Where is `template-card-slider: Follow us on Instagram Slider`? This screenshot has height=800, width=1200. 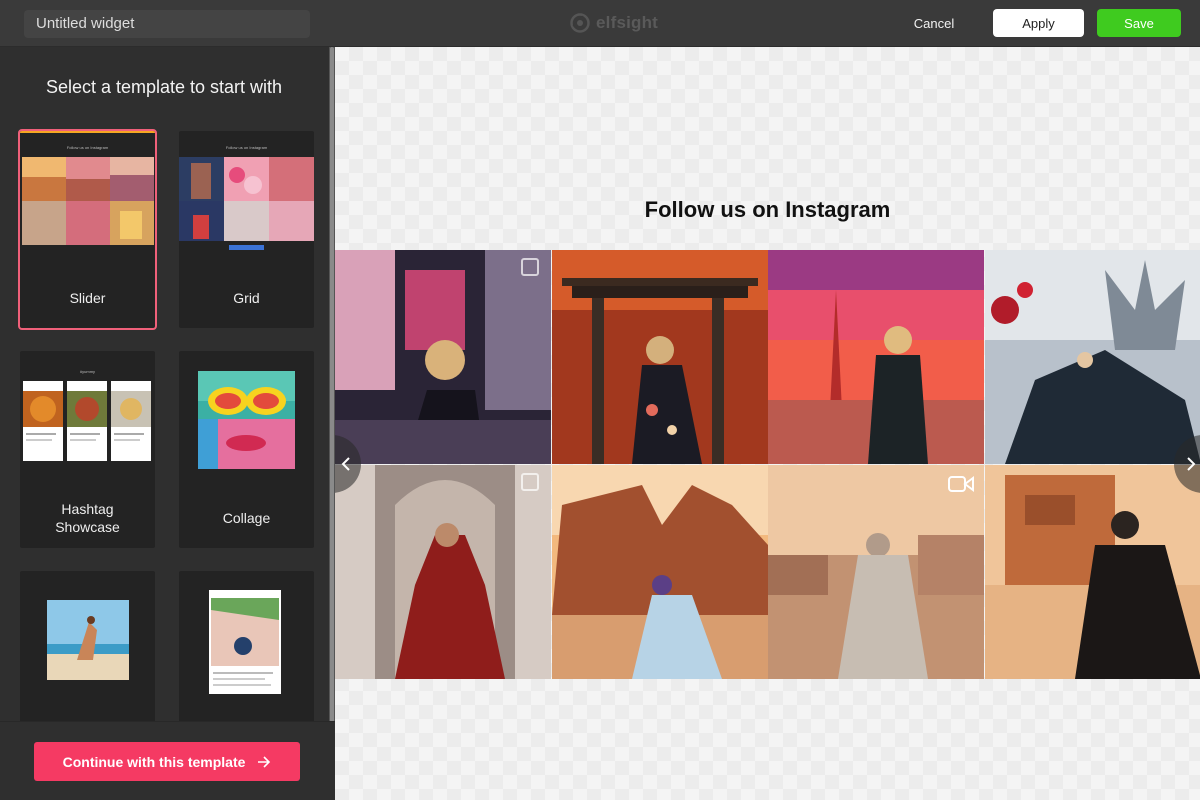
template-card-slider: Follow us on Instagram Slider is located at coordinates (87, 229).